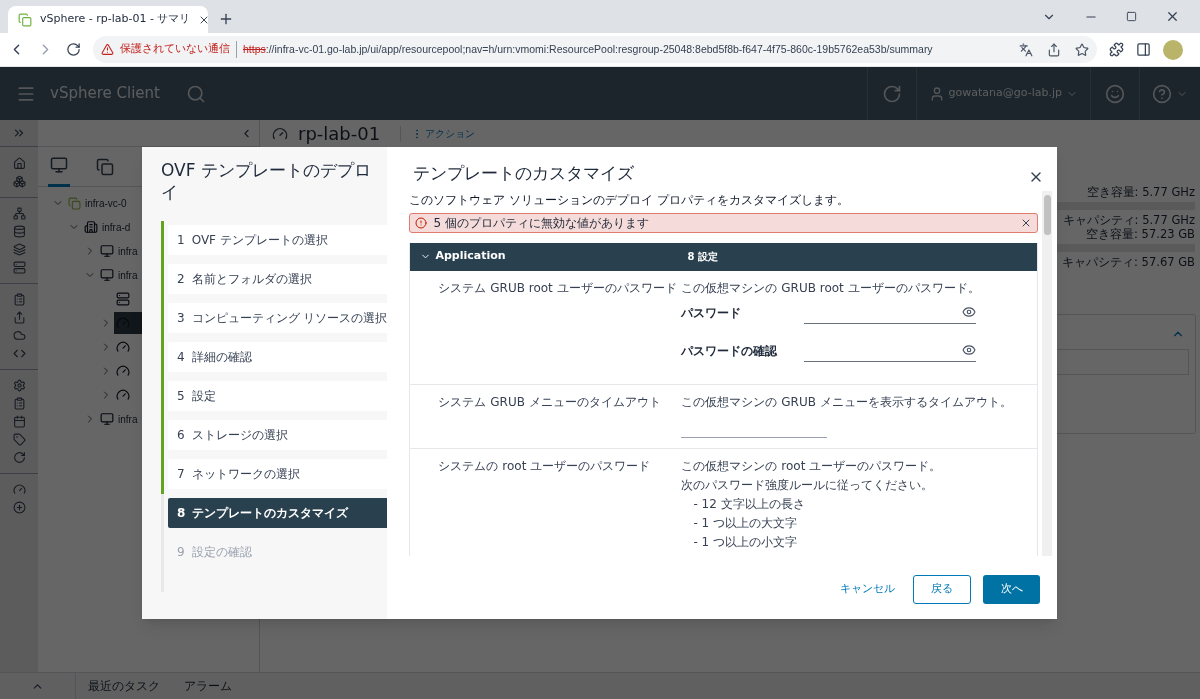 This screenshot has width=1200, height=699. I want to click on property-name: システム GRUB root ユーザーのパスワード, so click(557, 288).